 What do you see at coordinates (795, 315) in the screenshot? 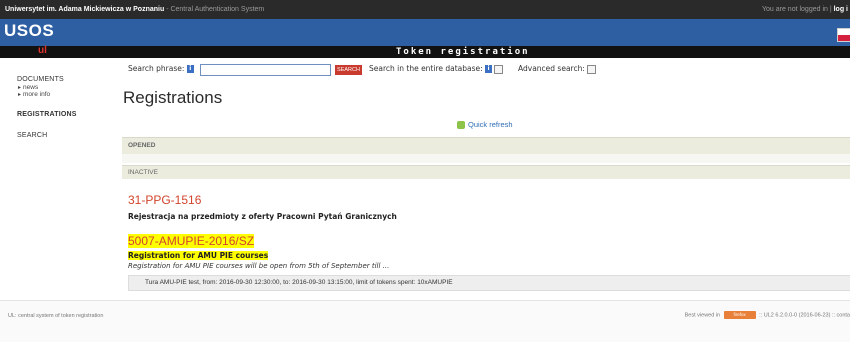
I see `footer-version: :: UL2 6.2.0.0-0 (2016-06-23)` at bounding box center [795, 315].